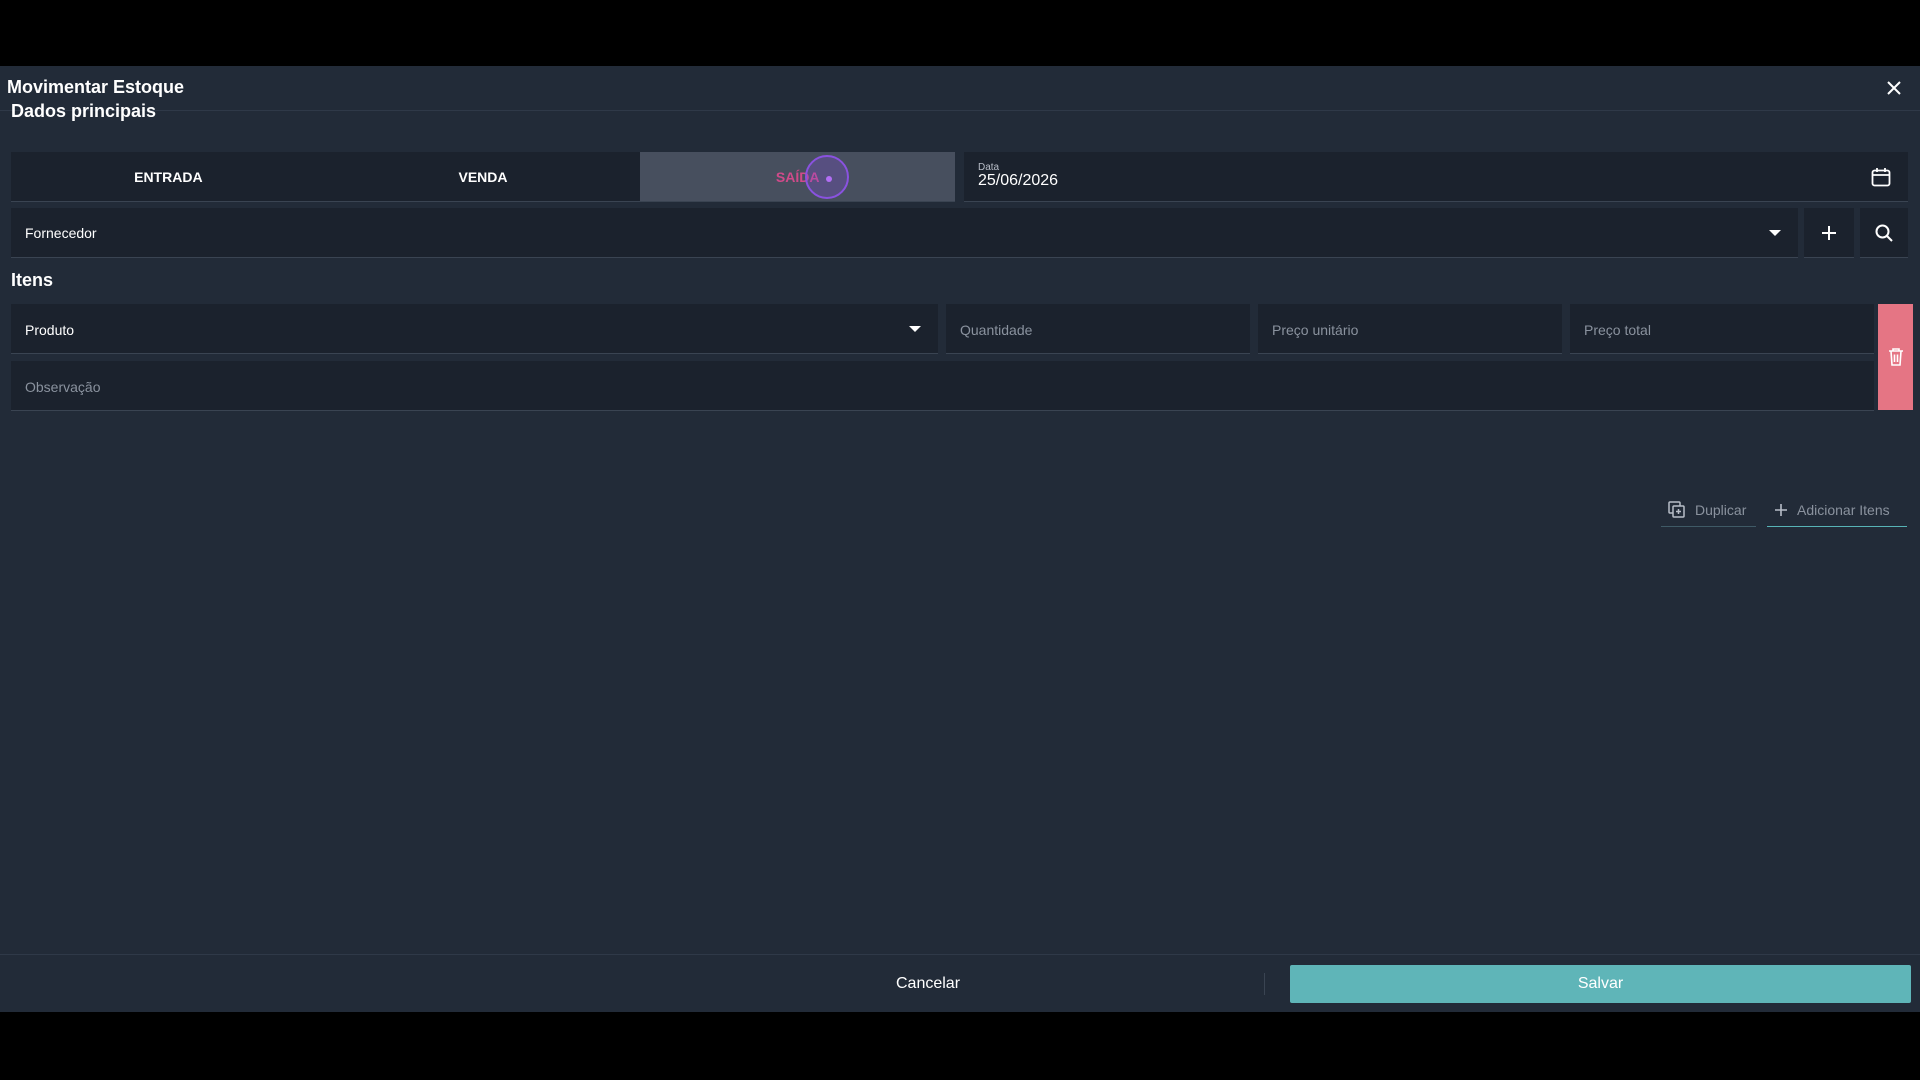 Image resolution: width=1920 pixels, height=1080 pixels. I want to click on toggle-entrada-label: ENTRADA, so click(168, 176).